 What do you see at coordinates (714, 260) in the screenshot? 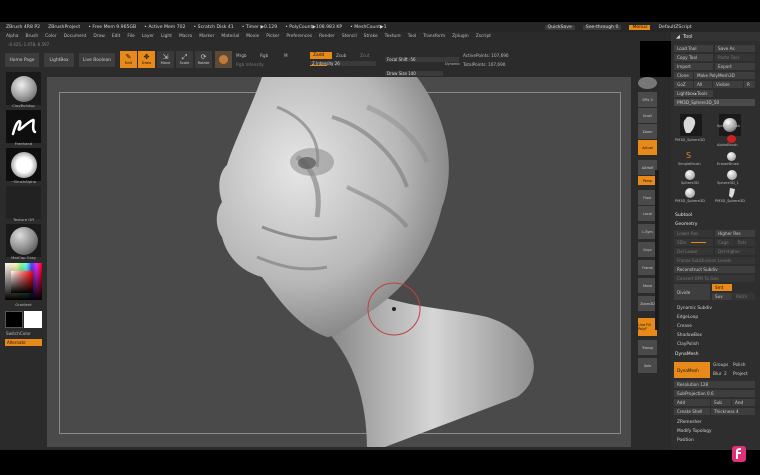
I see `freeze-subdiv-button: Freeze SubDivision Levels` at bounding box center [714, 260].